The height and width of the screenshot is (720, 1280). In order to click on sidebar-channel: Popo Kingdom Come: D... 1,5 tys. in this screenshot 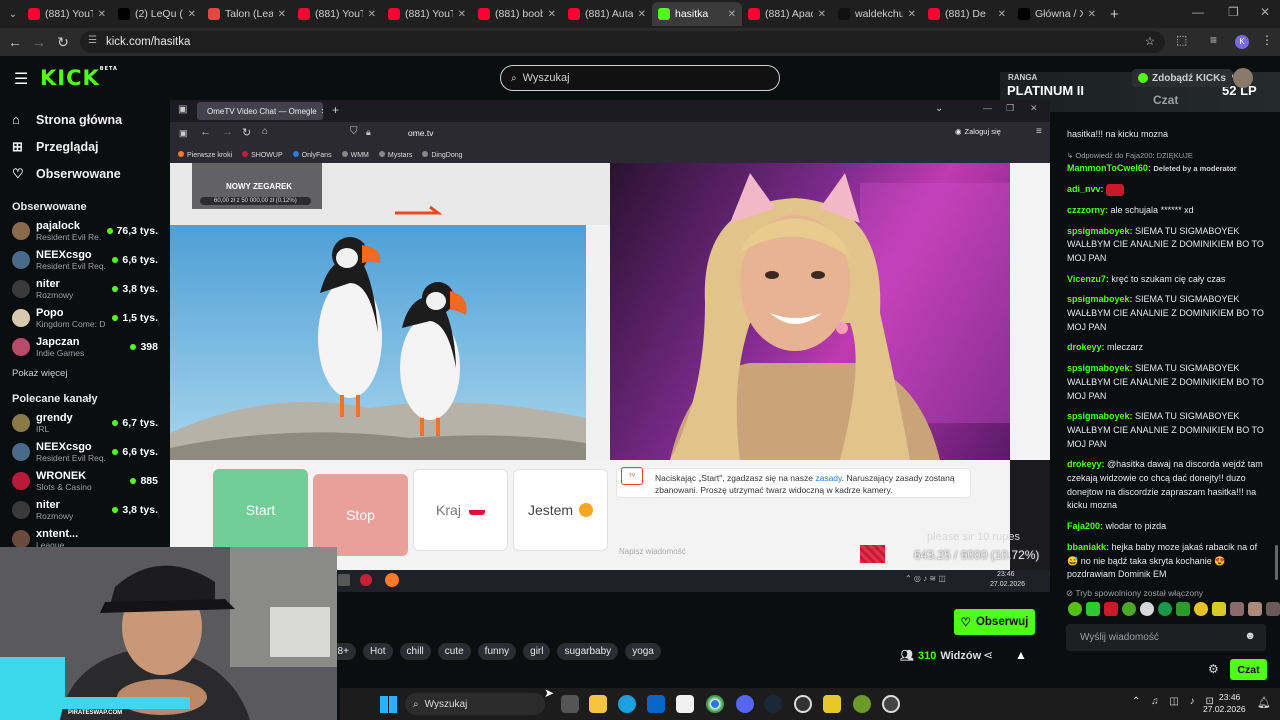, I will do `click(85, 317)`.